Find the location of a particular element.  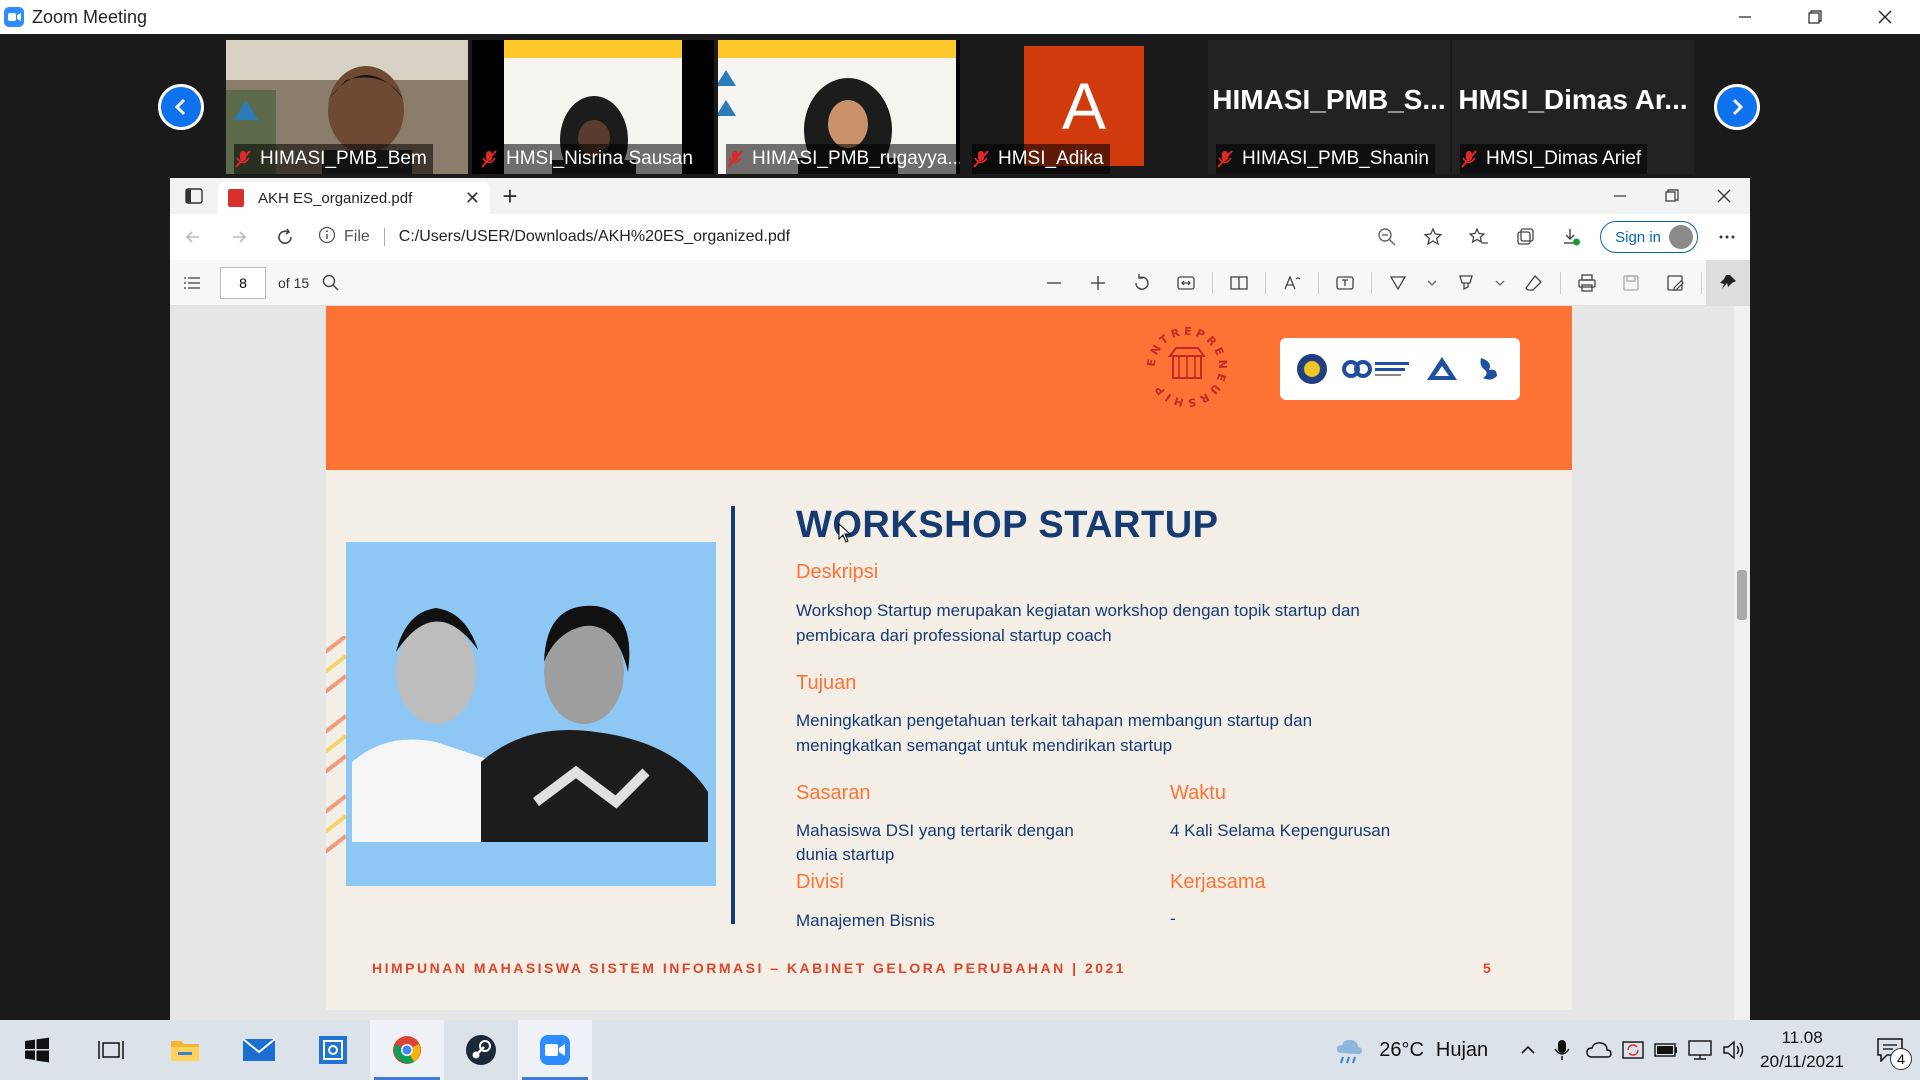

notifications-button: 4 is located at coordinates (1890, 1050).